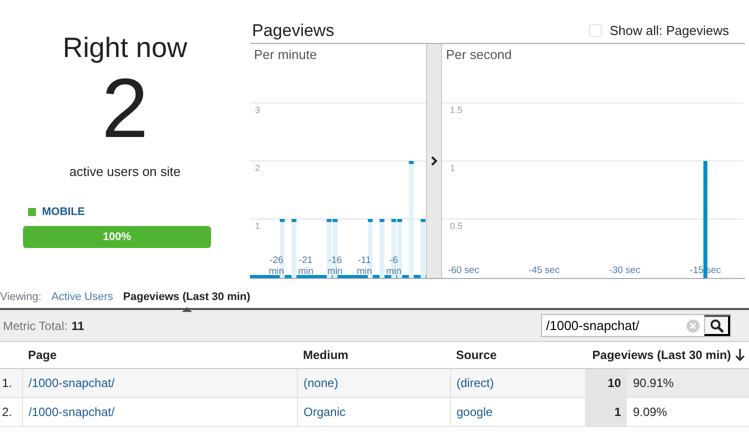 This screenshot has height=434, width=749. I want to click on table-link: (none), so click(321, 383).